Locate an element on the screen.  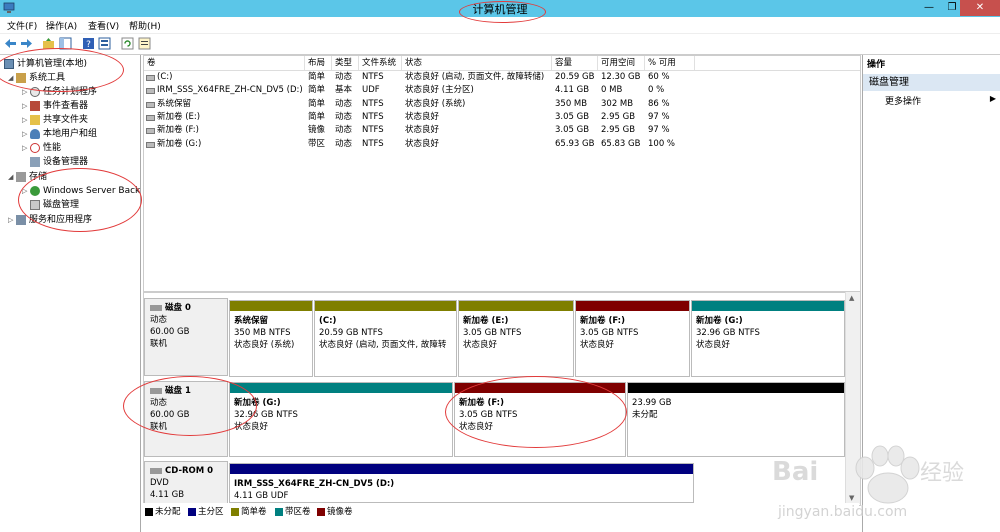
more-actions-link: 更多操作 is located at coordinates (903, 100).